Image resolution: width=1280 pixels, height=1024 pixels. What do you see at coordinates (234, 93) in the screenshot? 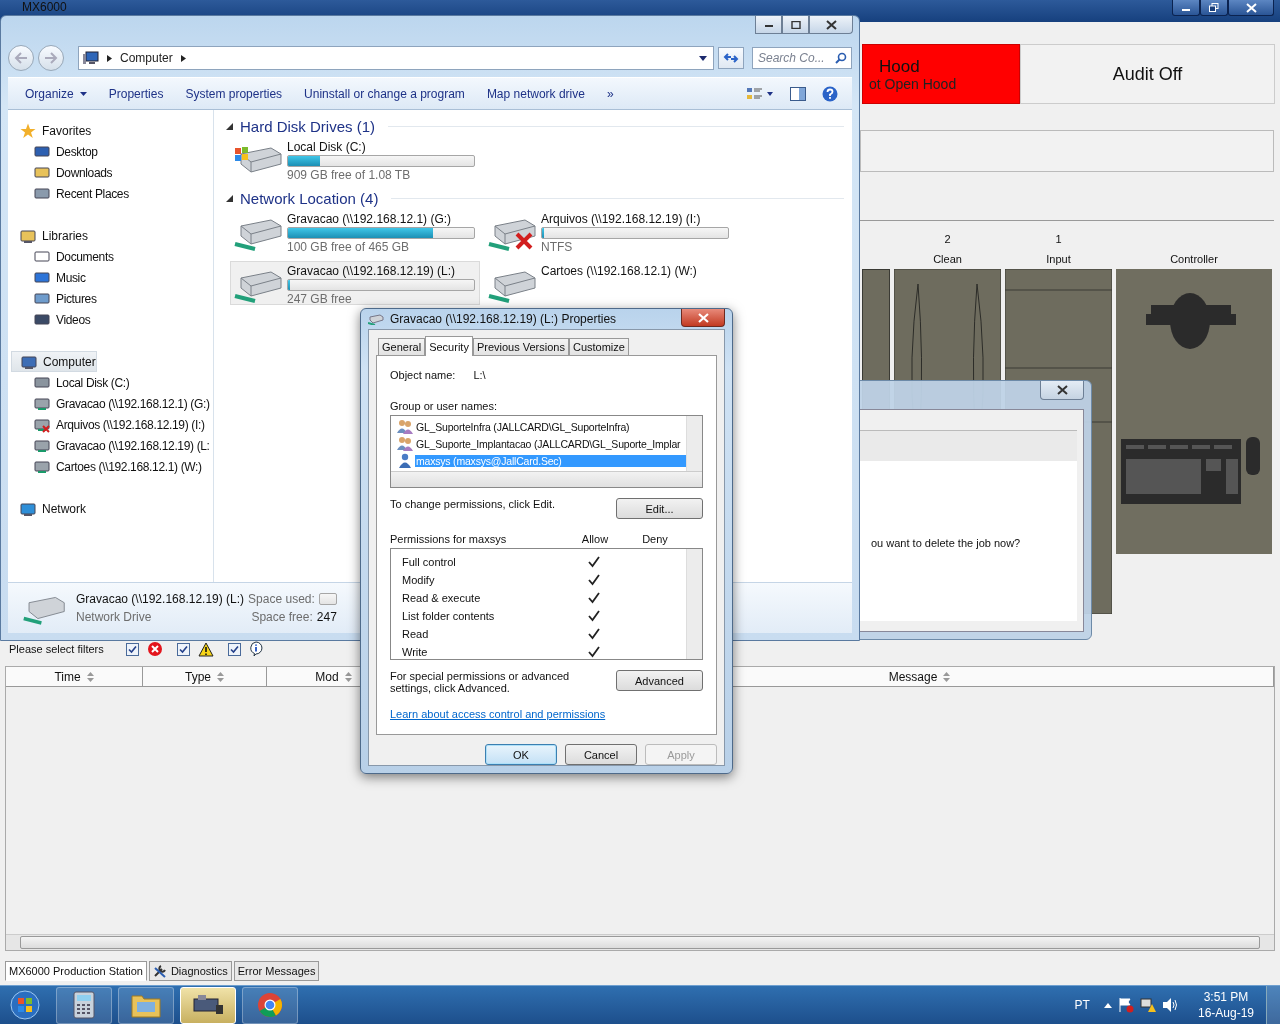
I see `toolbar-button: System properties` at bounding box center [234, 93].